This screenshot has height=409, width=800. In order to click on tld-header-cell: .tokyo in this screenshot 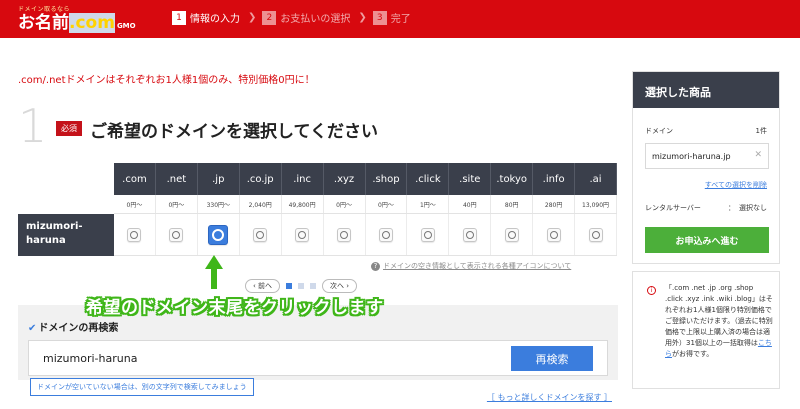, I will do `click(512, 179)`.